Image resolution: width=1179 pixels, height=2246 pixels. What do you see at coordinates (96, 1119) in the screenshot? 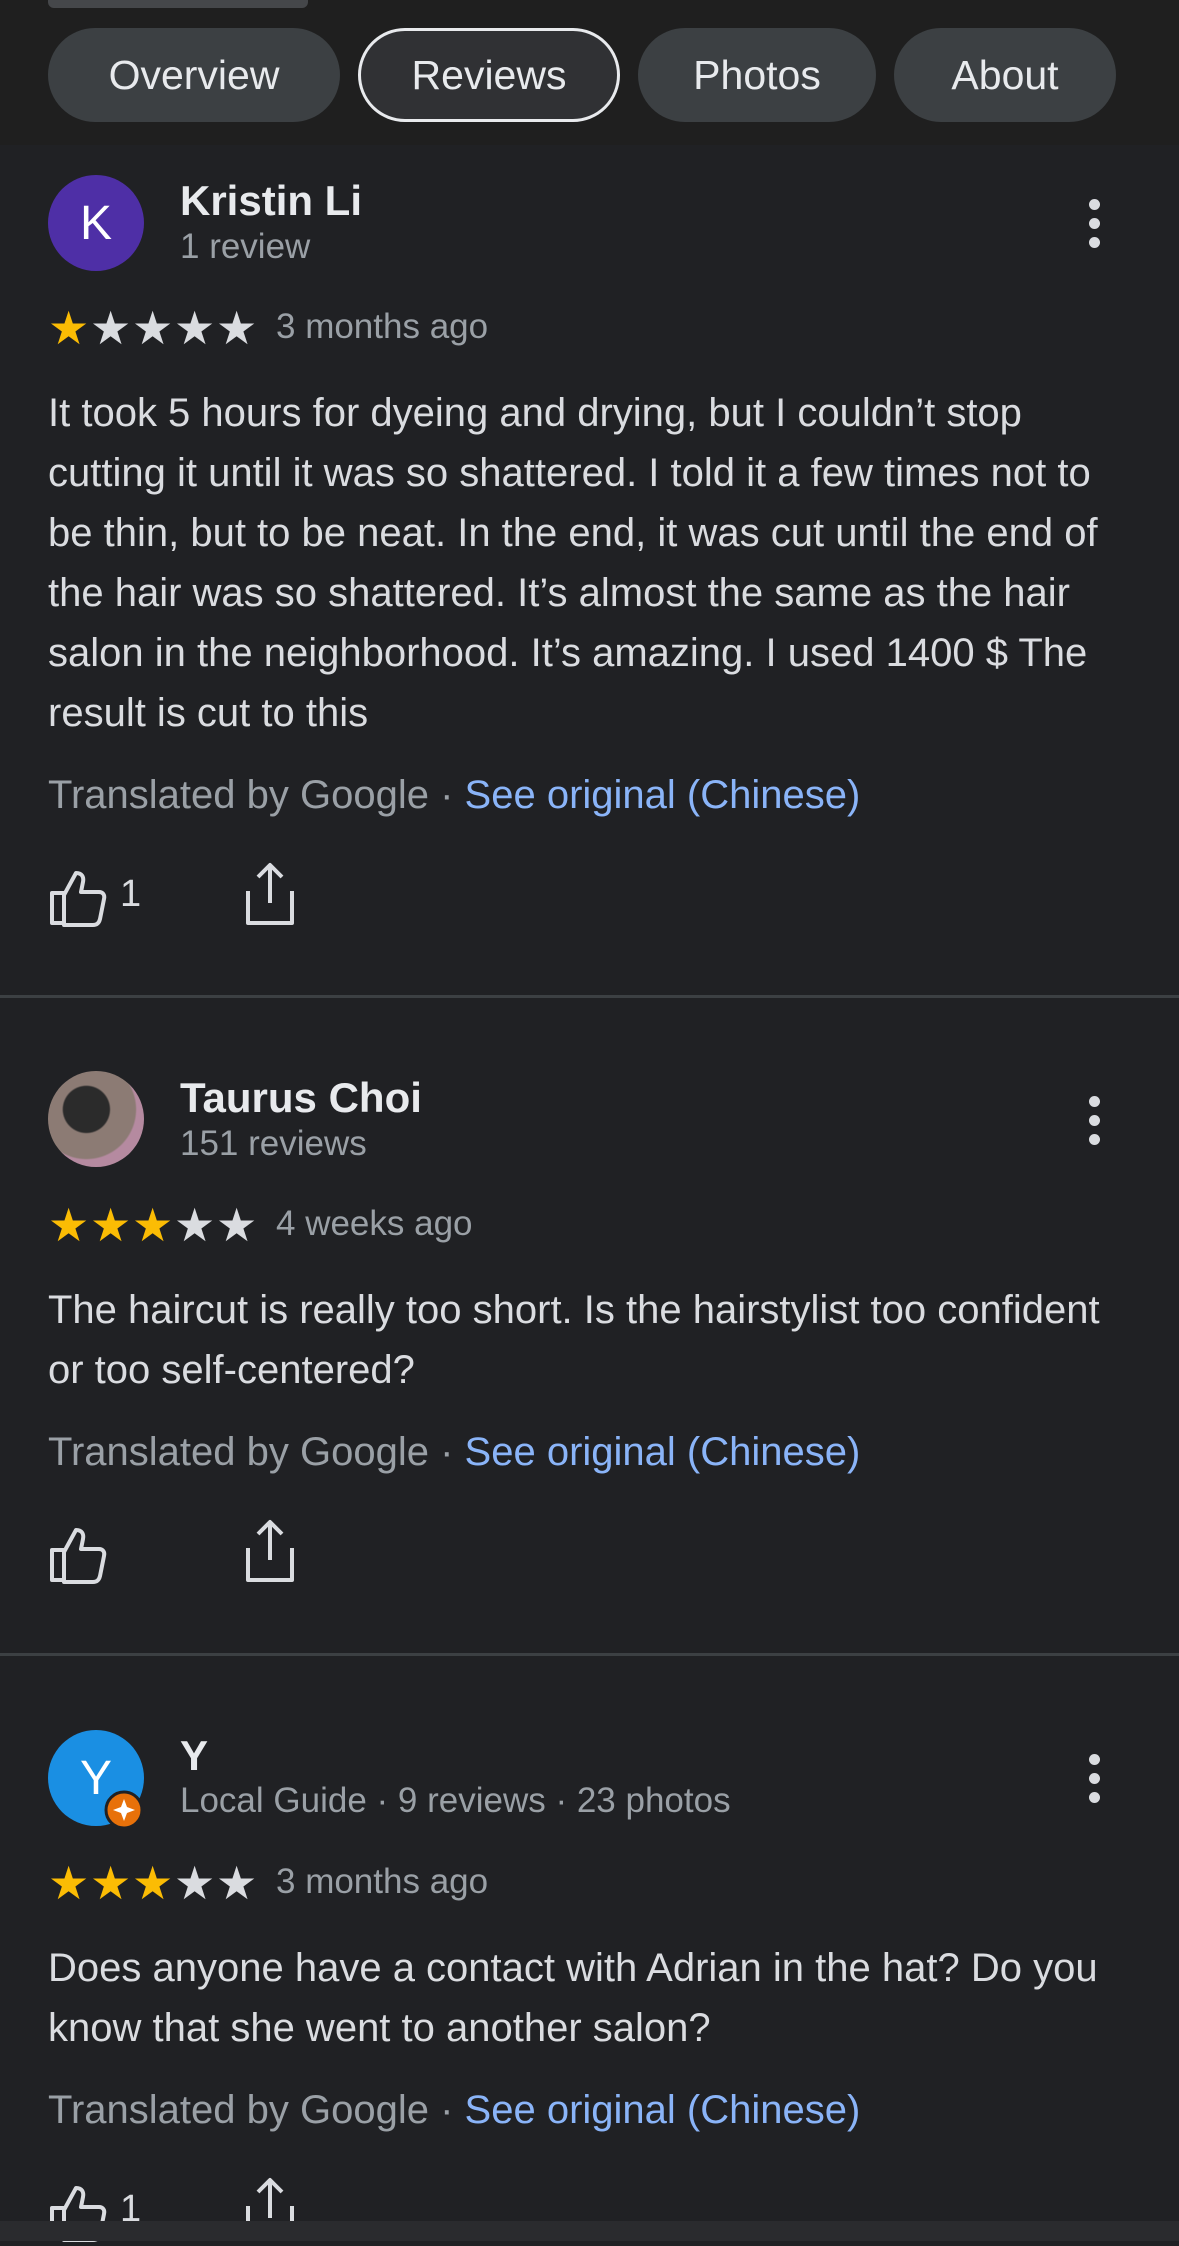
I see `avatar` at bounding box center [96, 1119].